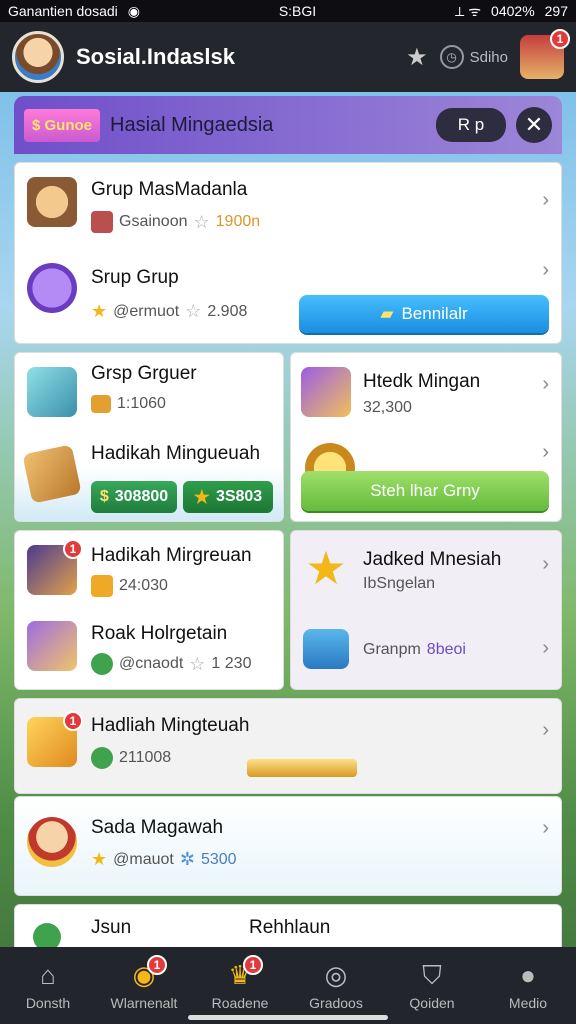 The width and height of the screenshot is (576, 1024). What do you see at coordinates (144, 1002) in the screenshot?
I see `nav-label: Wlarnenalt` at bounding box center [144, 1002].